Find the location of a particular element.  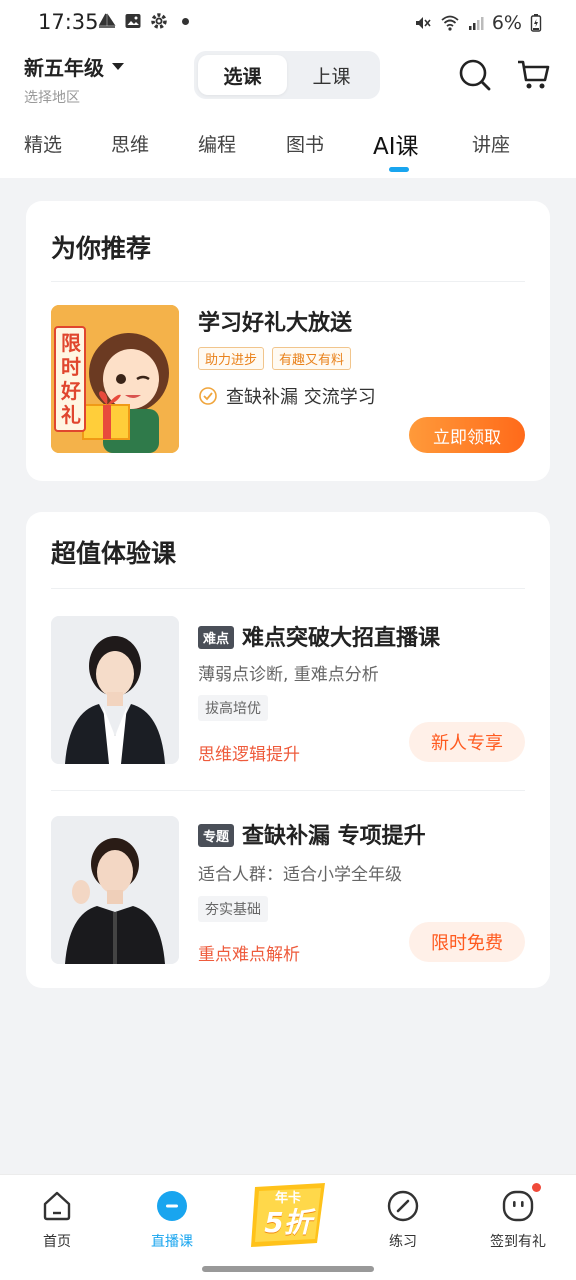

category-tabs: 精选 思维 编程 图书 AI课 讲座 is located at coordinates (288, 150).